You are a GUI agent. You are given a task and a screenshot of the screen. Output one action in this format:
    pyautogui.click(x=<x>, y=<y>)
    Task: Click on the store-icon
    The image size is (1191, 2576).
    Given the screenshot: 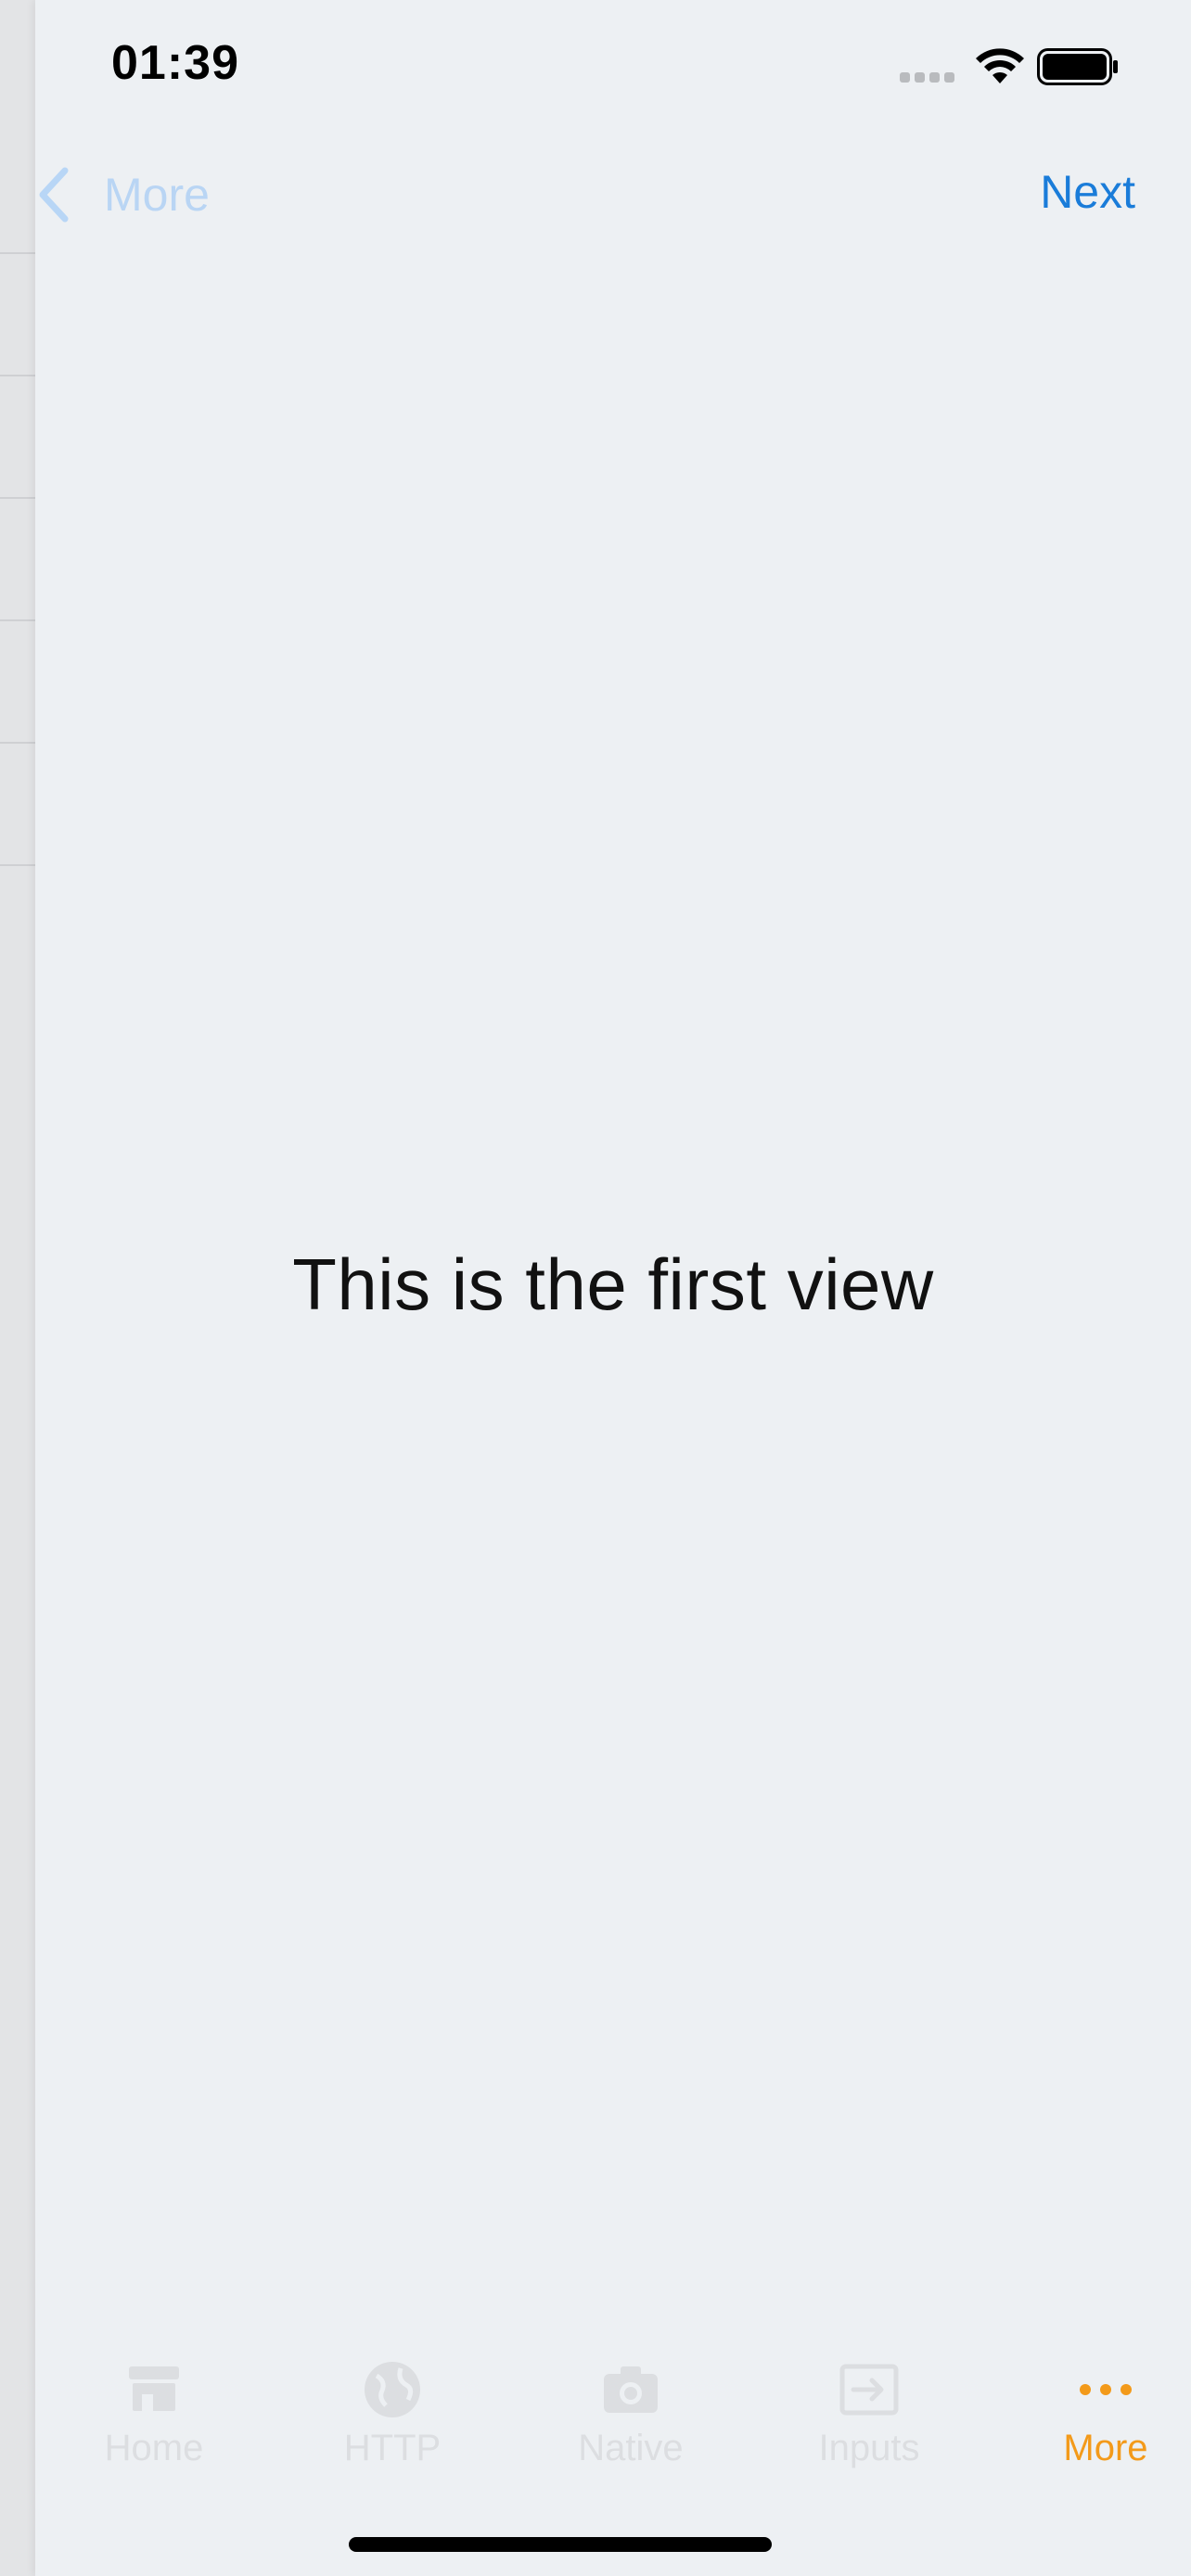 What is the action you would take?
    pyautogui.click(x=154, y=2388)
    